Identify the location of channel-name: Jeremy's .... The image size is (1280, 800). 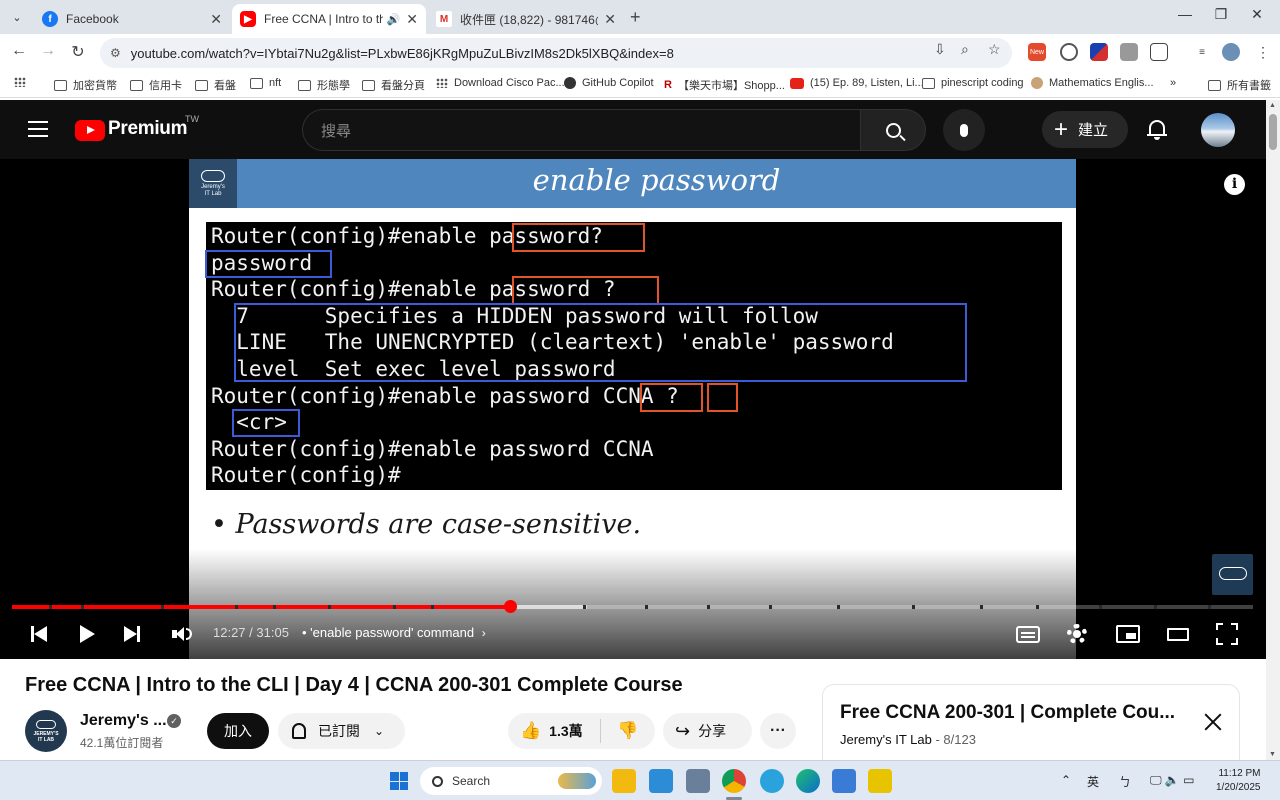
(123, 721).